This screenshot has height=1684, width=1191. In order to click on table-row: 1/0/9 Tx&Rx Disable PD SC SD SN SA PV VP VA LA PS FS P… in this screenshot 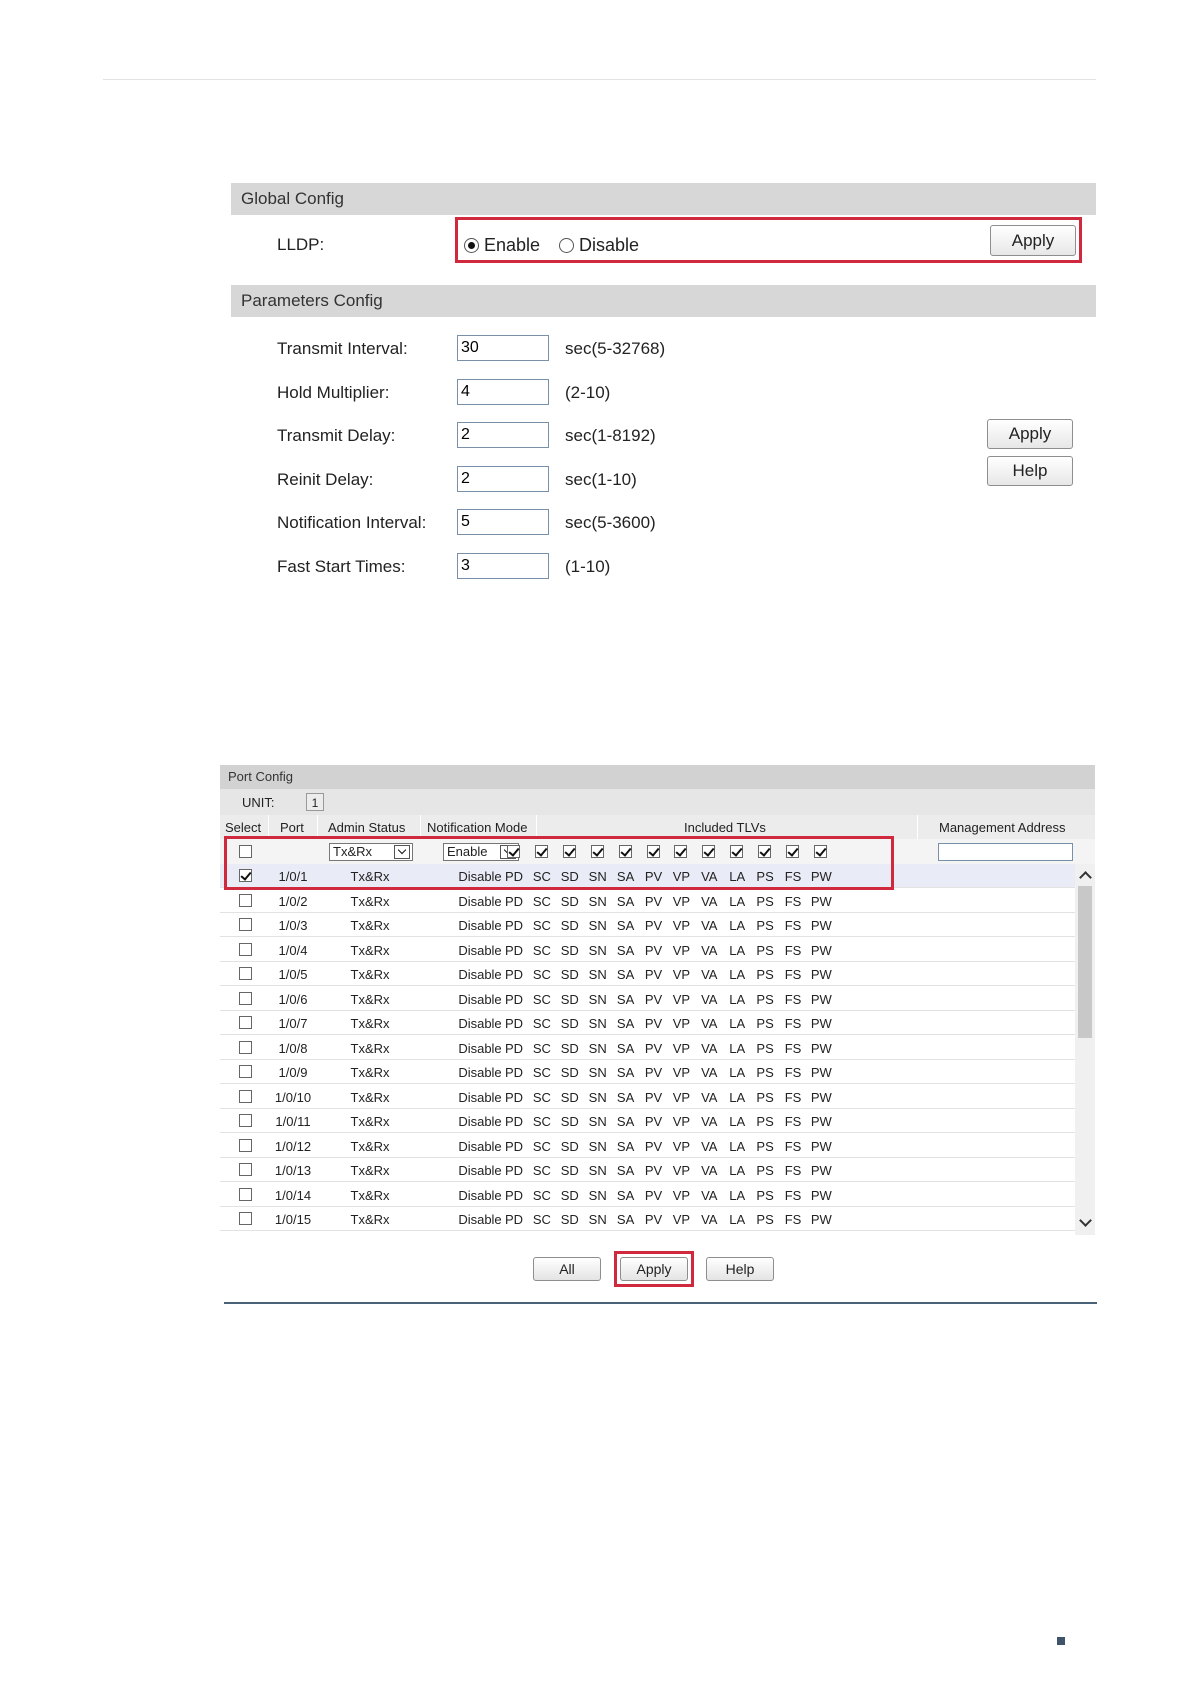, I will do `click(647, 1072)`.